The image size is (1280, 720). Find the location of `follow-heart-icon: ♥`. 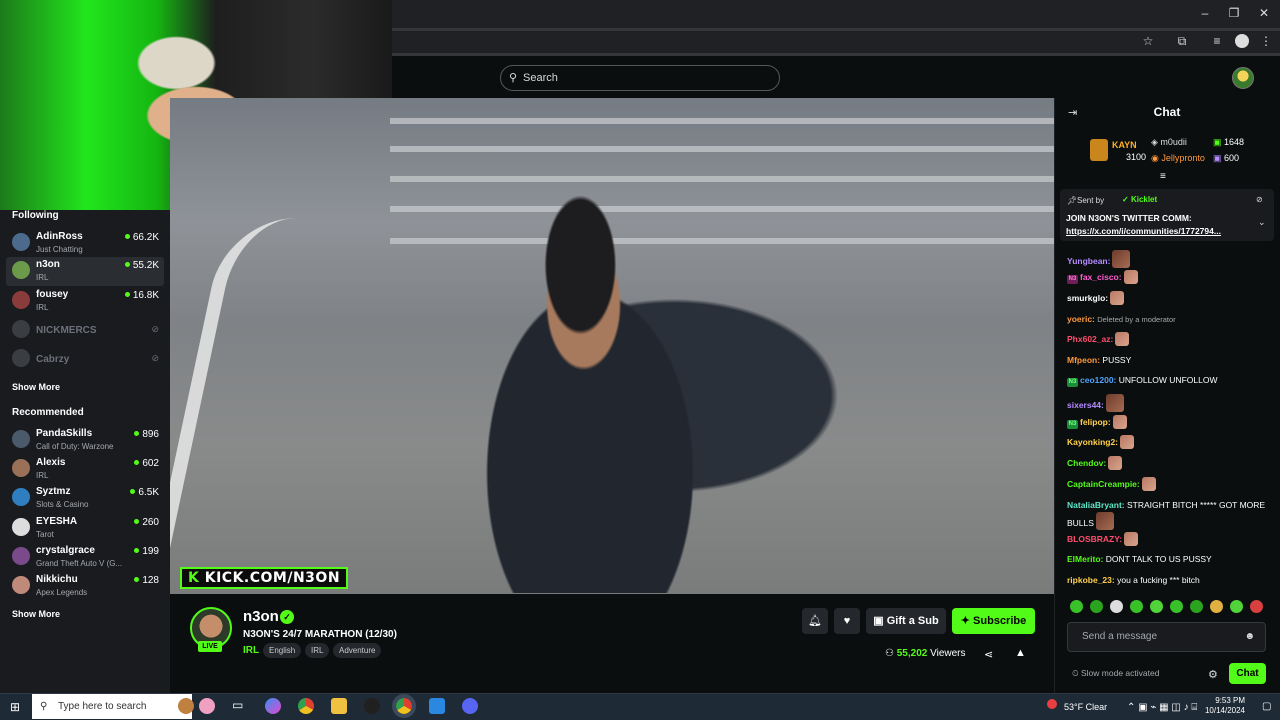

follow-heart-icon: ♥ is located at coordinates (847, 621).